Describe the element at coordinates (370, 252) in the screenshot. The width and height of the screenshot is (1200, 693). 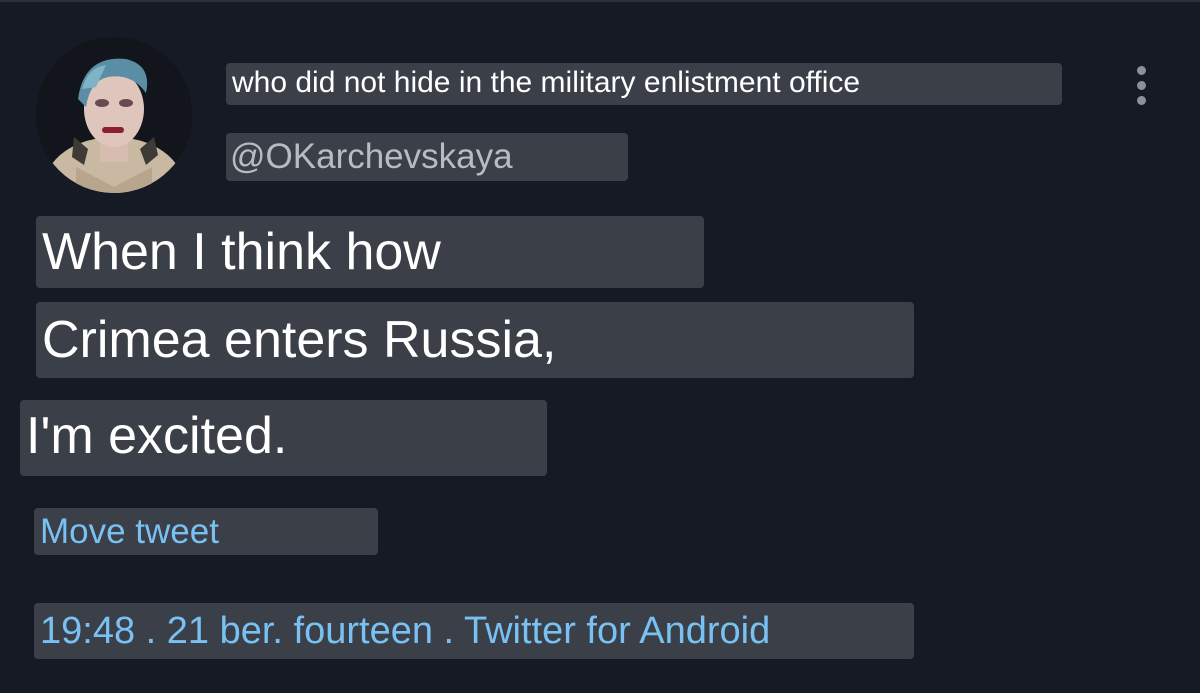
I see `tweet-text-line: When I think how` at that location.